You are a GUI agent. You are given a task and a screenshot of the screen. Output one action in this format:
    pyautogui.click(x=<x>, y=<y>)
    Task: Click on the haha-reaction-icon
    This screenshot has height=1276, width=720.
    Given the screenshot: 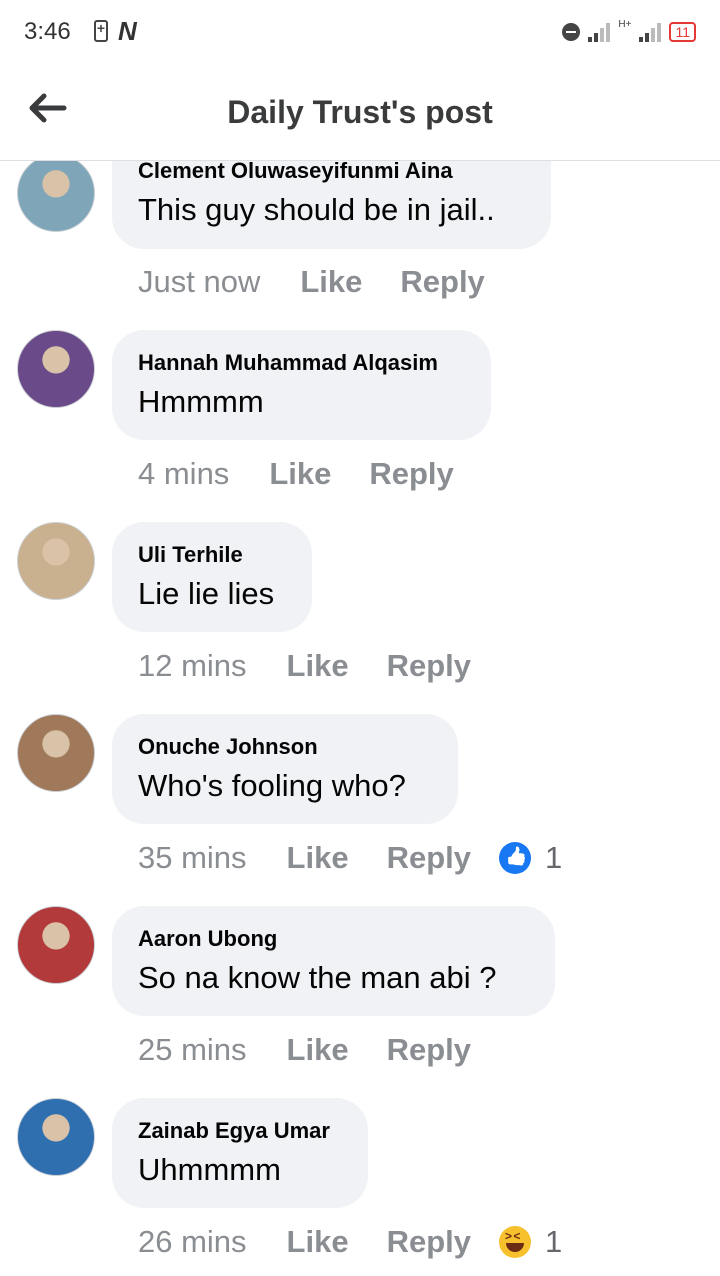 What is the action you would take?
    pyautogui.click(x=515, y=1242)
    